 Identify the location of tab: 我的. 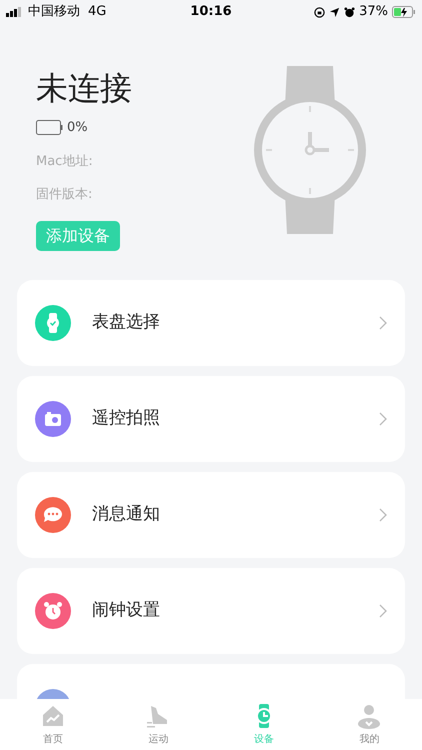
(369, 724).